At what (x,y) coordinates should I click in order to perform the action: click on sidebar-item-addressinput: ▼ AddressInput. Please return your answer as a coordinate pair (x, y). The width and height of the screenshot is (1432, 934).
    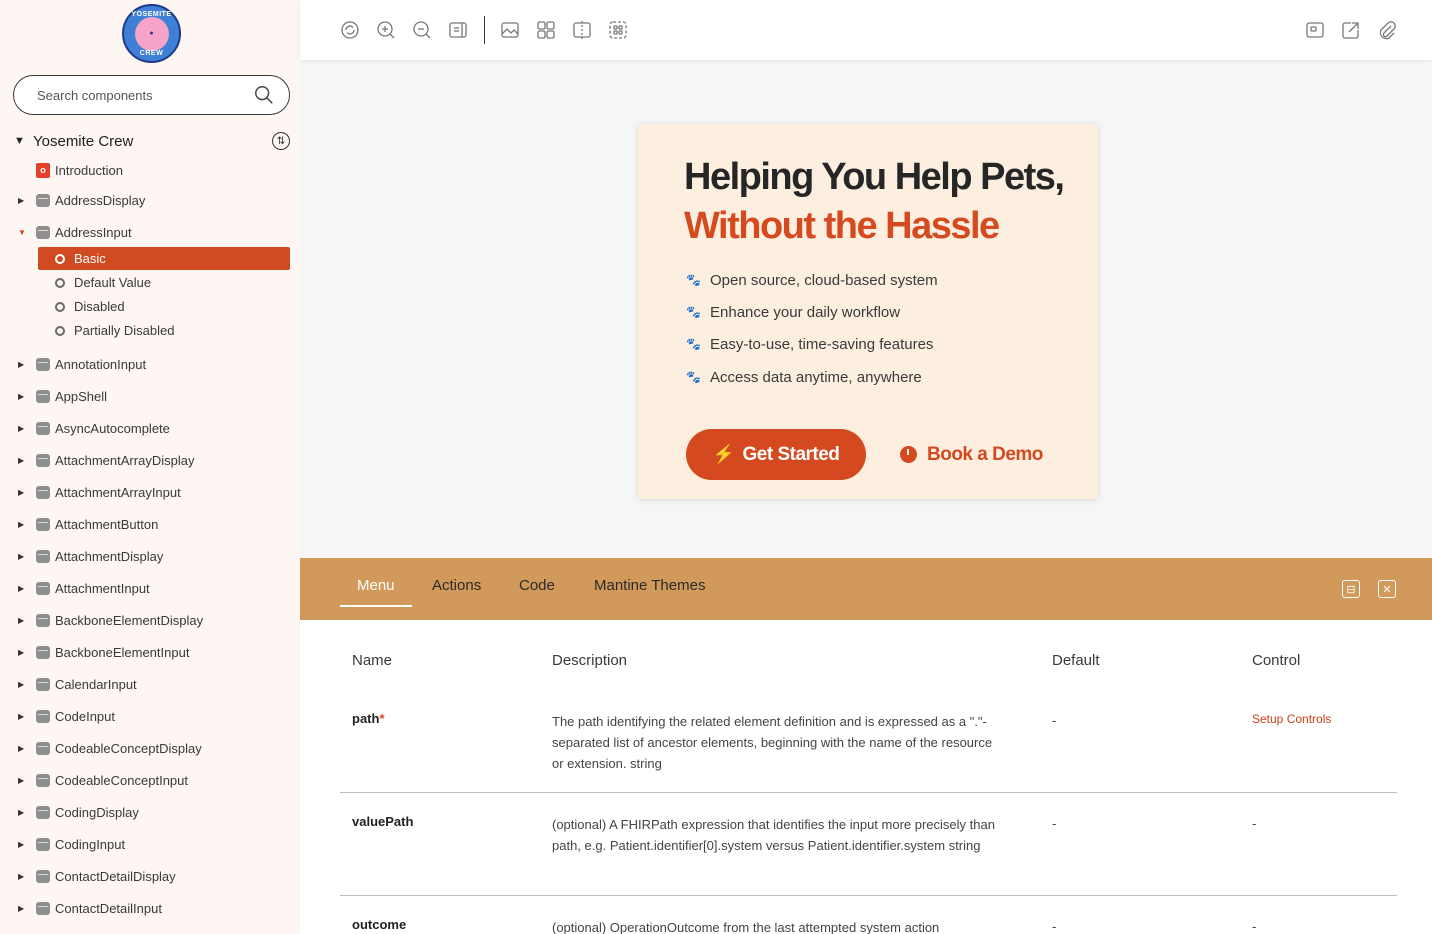
    Looking at the image, I should click on (153, 232).